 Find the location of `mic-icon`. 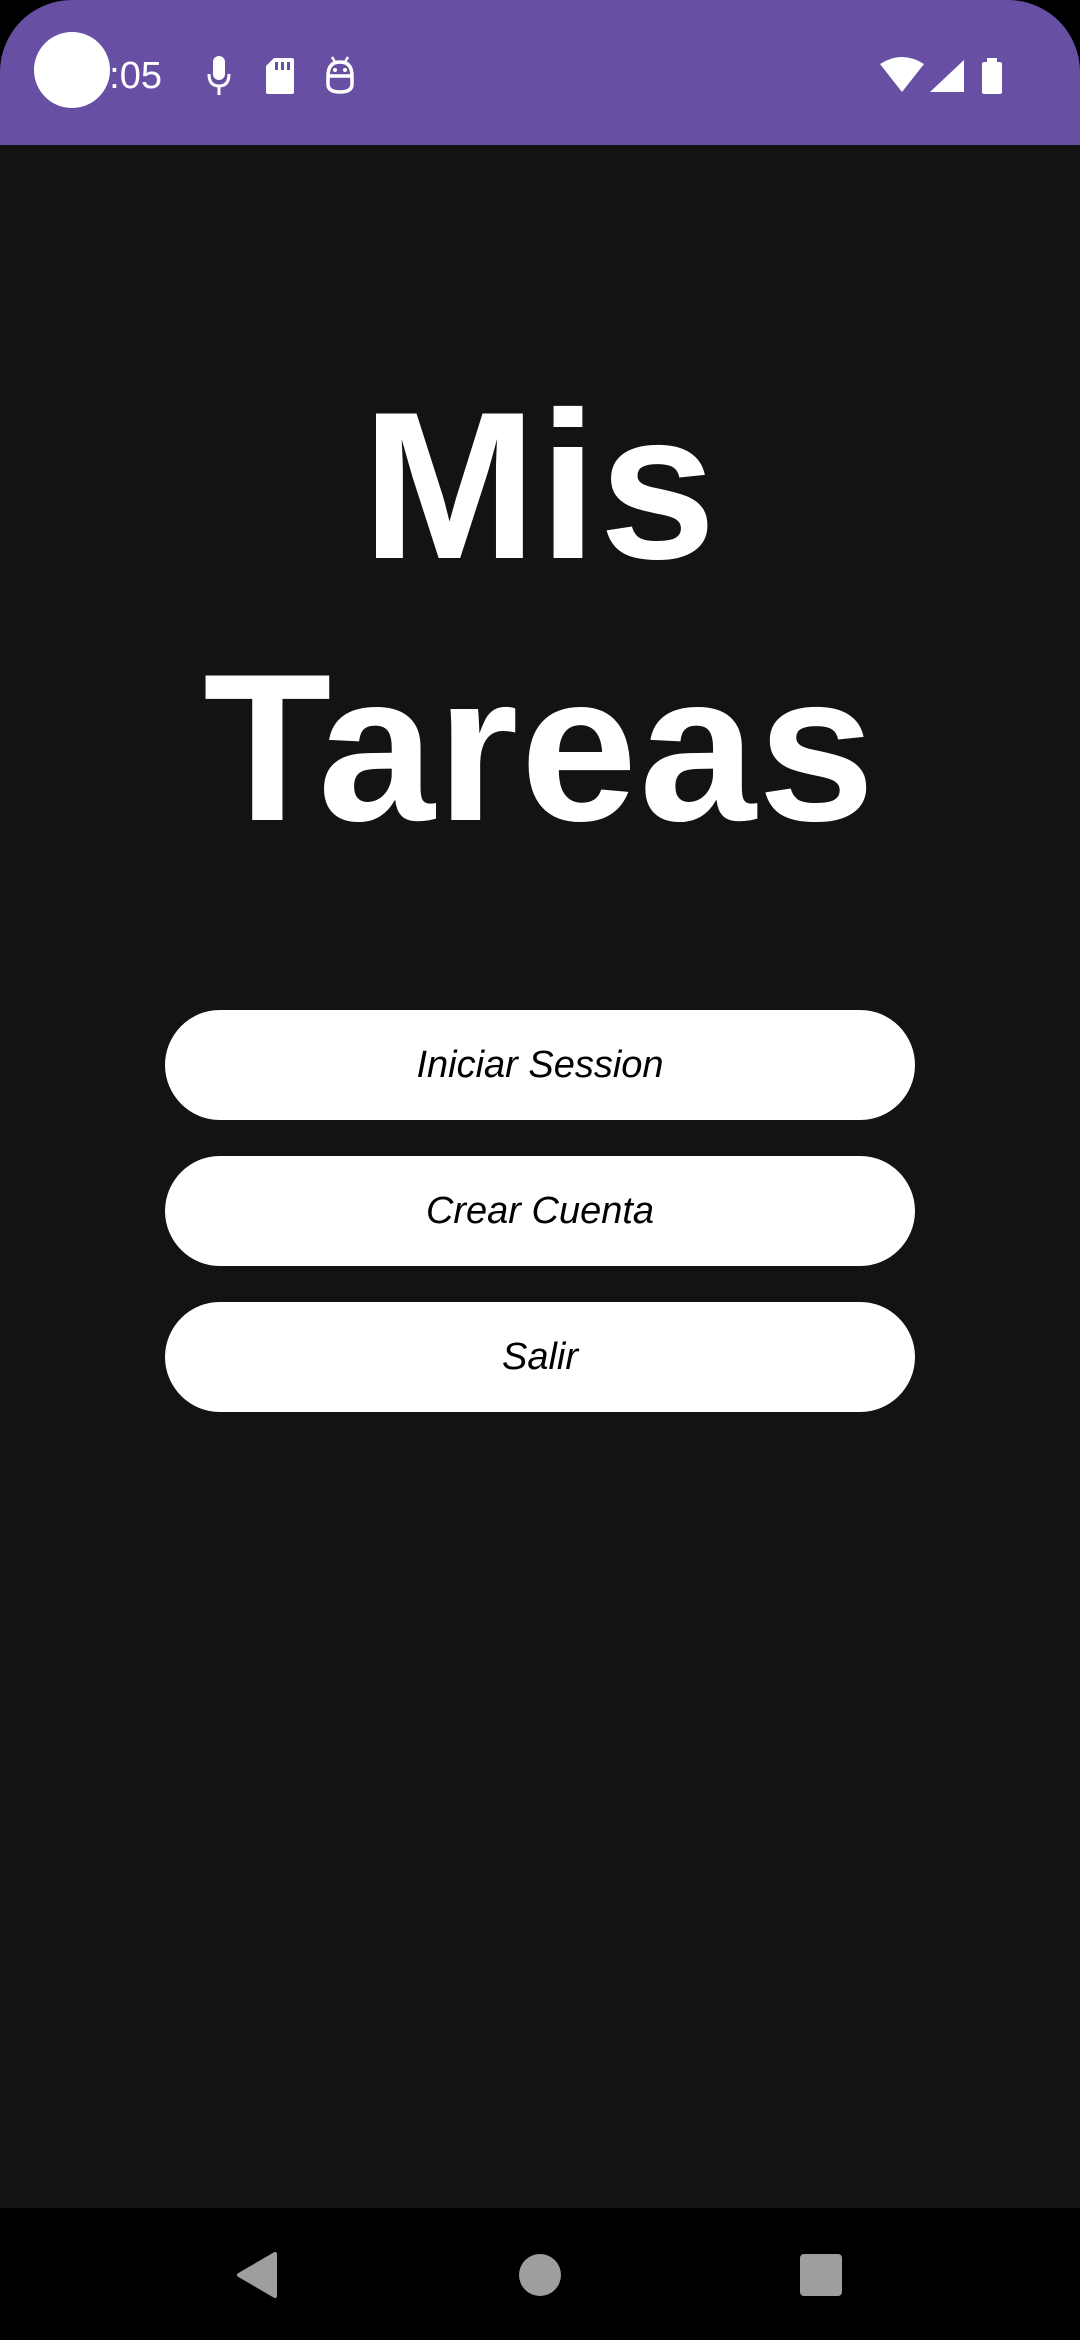

mic-icon is located at coordinates (219, 75).